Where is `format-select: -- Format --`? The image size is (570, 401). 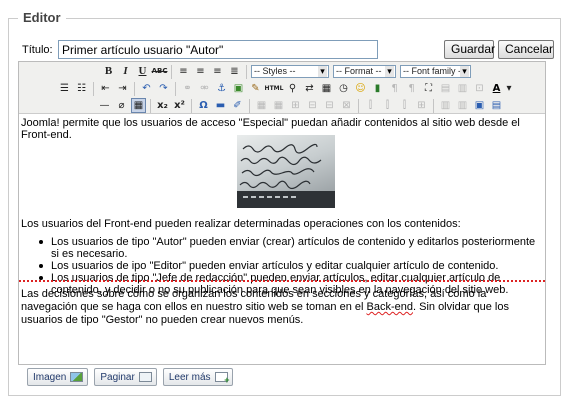 format-select: -- Format -- is located at coordinates (364, 71).